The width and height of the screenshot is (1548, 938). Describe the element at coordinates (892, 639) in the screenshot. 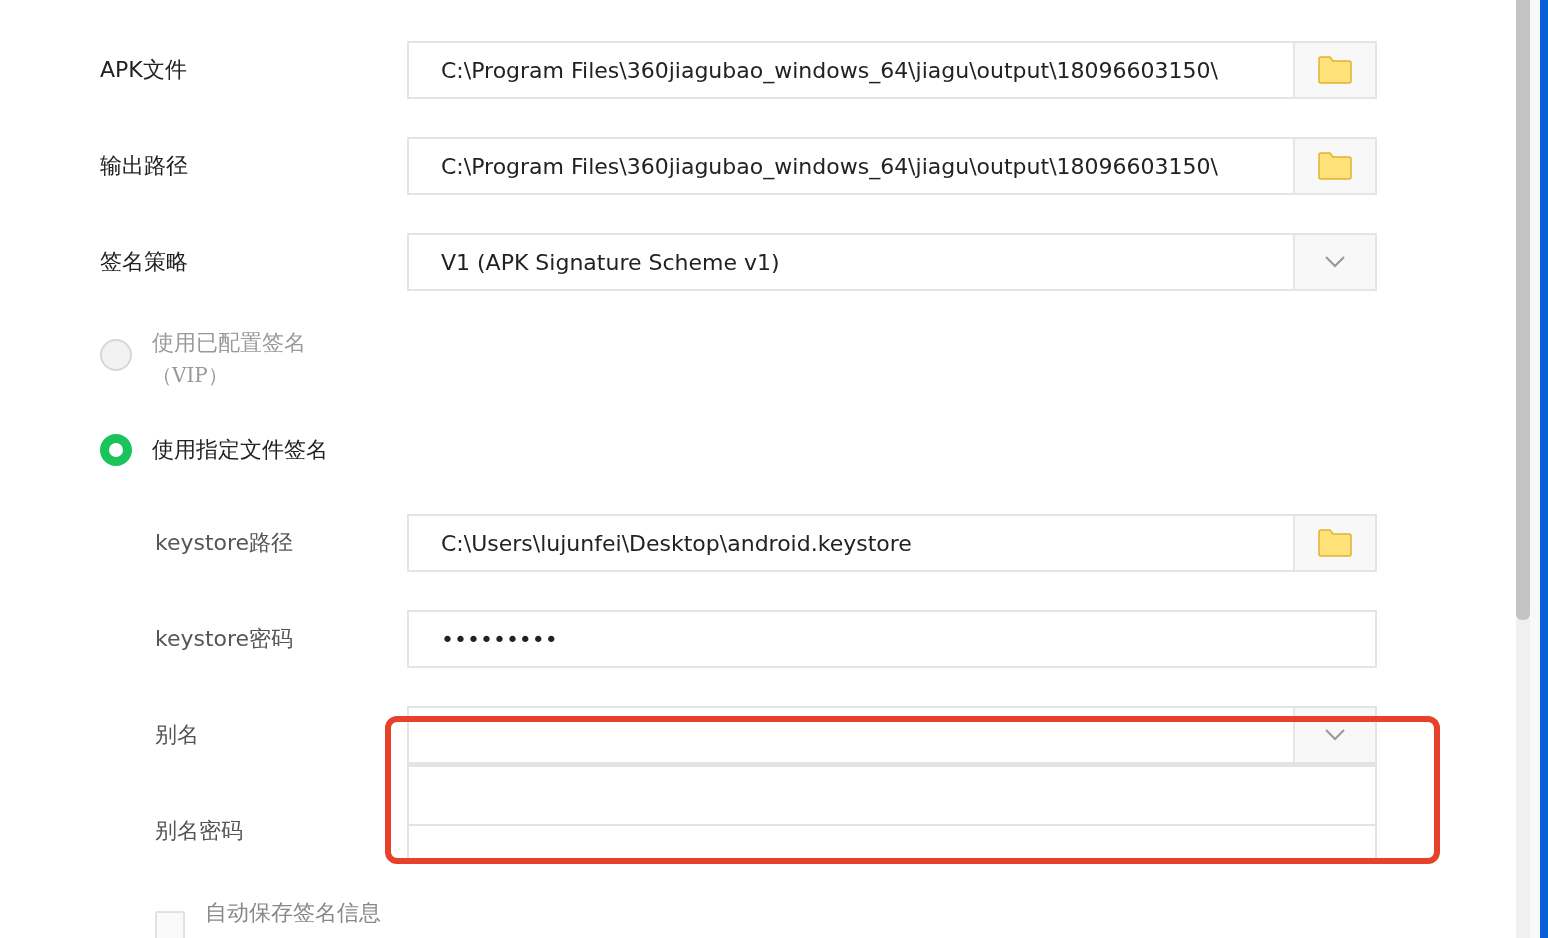

I see `password-field: •••••••••` at that location.